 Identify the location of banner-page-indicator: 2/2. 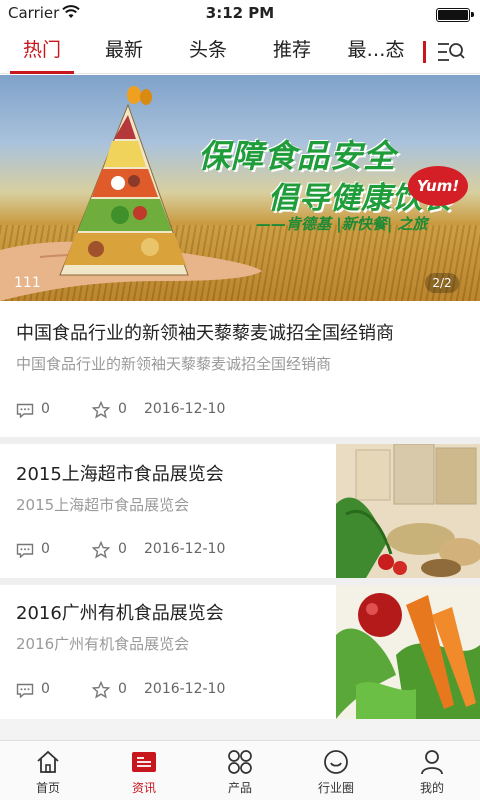
(442, 283).